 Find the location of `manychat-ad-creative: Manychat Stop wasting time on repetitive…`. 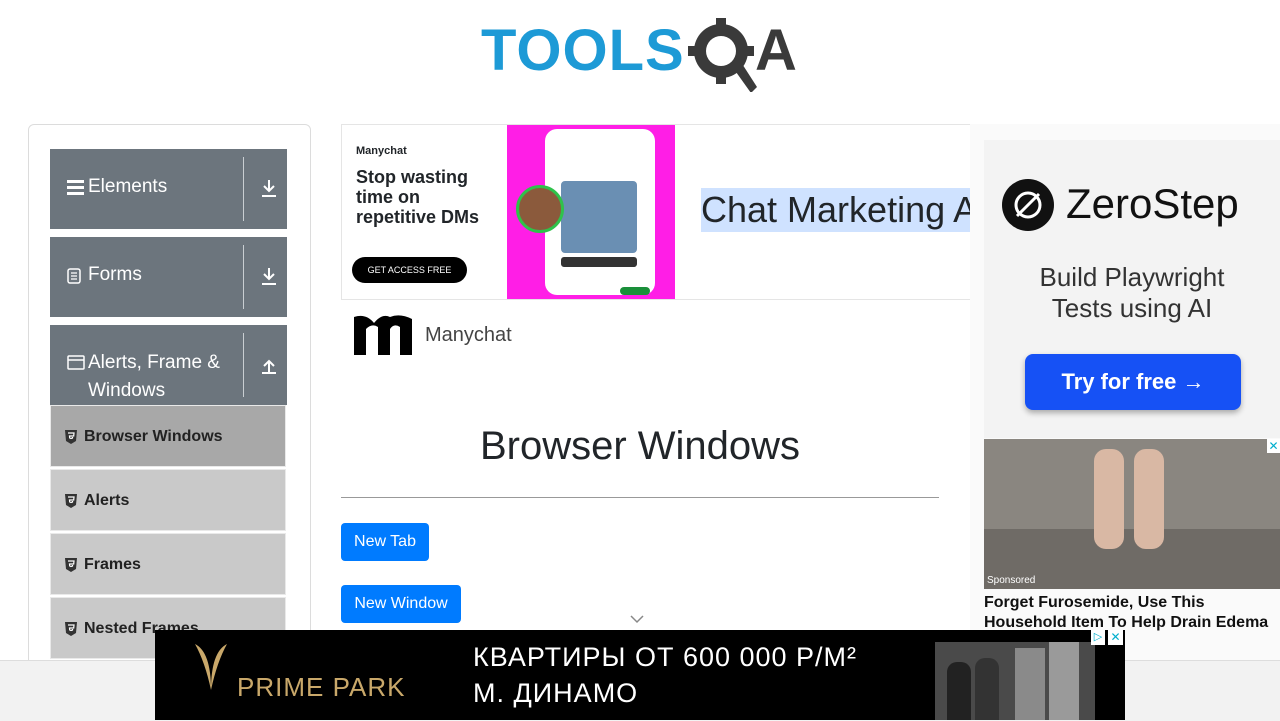

manychat-ad-creative: Manychat Stop wasting time on repetitive… is located at coordinates (425, 212).